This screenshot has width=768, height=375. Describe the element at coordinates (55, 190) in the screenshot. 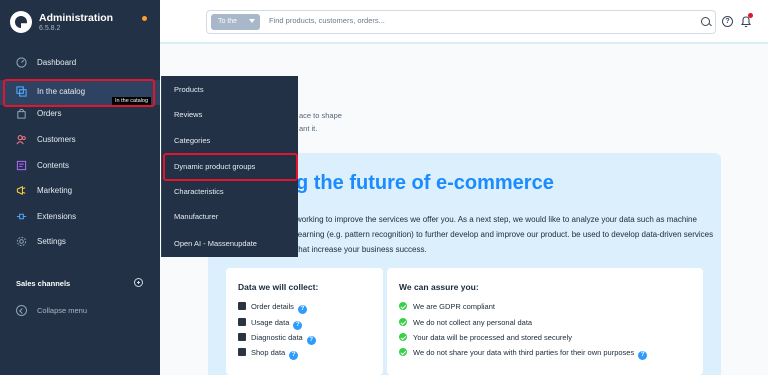

I see `nav-label: Marketing` at that location.